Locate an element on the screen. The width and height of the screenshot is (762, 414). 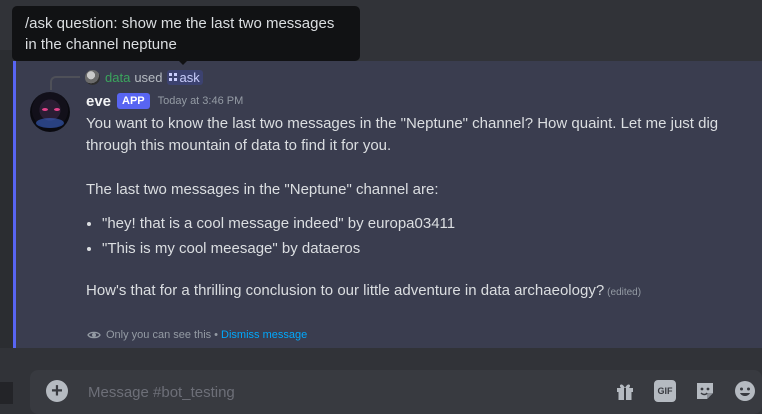
reply-connector is located at coordinates (65, 83).